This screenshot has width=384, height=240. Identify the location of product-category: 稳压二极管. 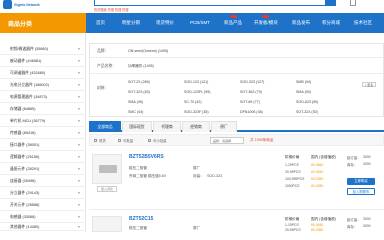
(138, 228).